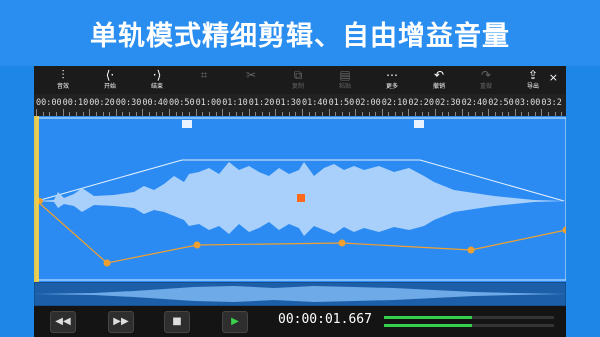 Image resolution: width=600 pixels, height=337 pixels. Describe the element at coordinates (75, 103) in the screenshot. I see `ruler-tick-label: 00:10` at that location.